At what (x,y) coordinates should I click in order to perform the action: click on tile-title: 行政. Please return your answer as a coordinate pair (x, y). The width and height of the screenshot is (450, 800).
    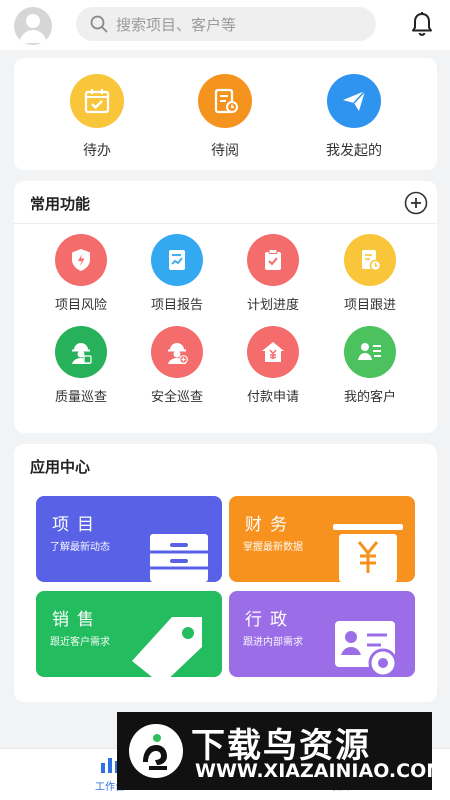
    Looking at the image, I should click on (270, 620).